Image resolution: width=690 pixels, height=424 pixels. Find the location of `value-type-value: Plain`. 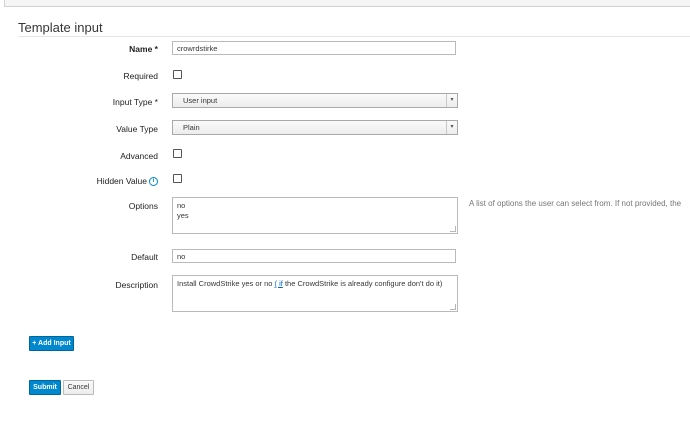

value-type-value: Plain is located at coordinates (191, 127).